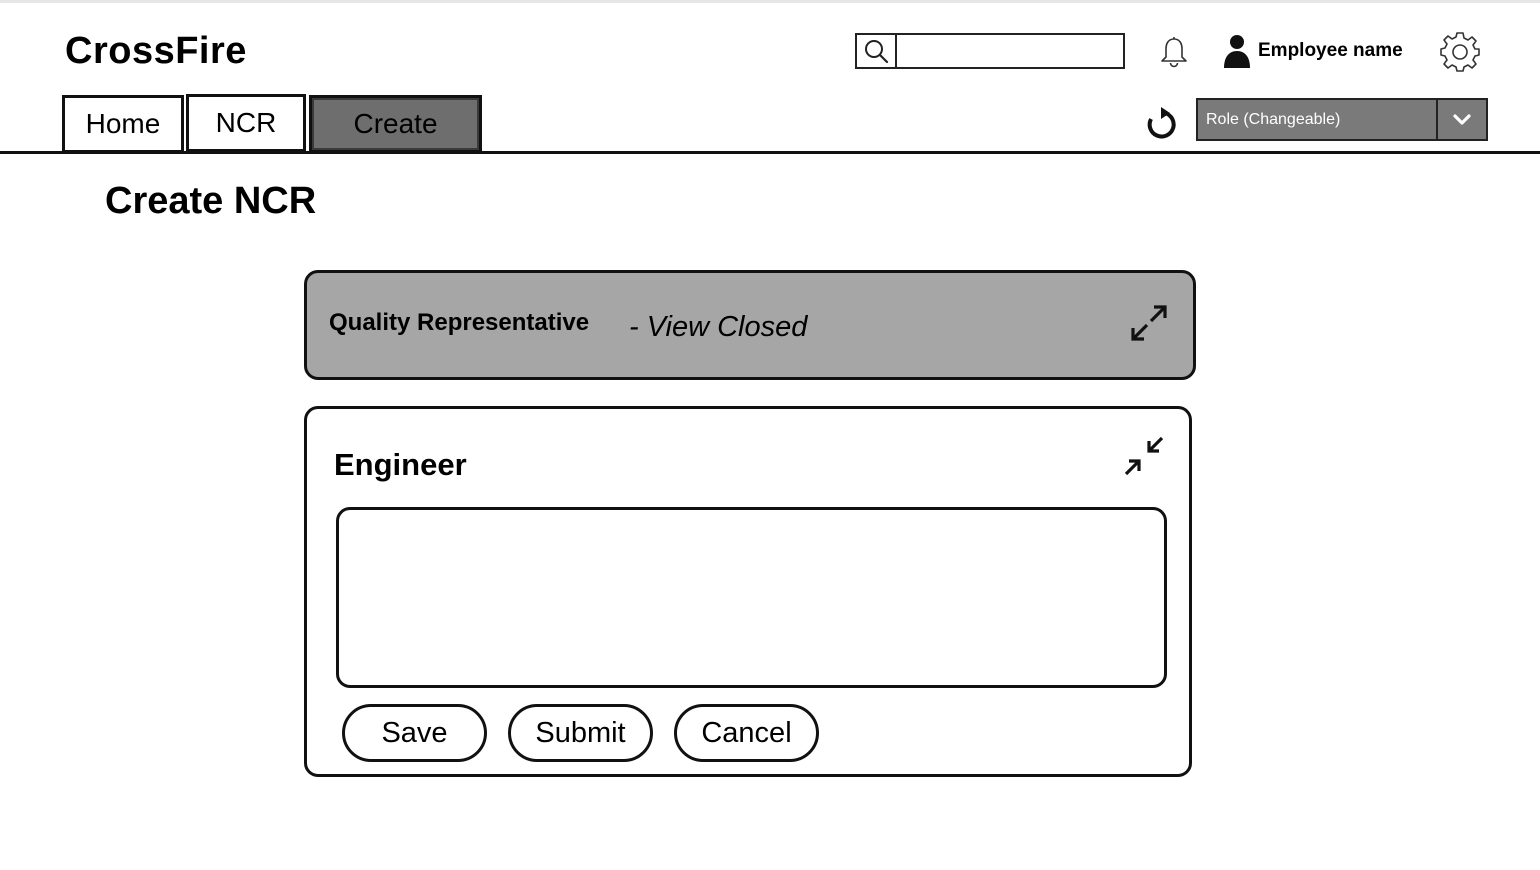 The width and height of the screenshot is (1540, 870). I want to click on tab-home-label: Home, so click(123, 123).